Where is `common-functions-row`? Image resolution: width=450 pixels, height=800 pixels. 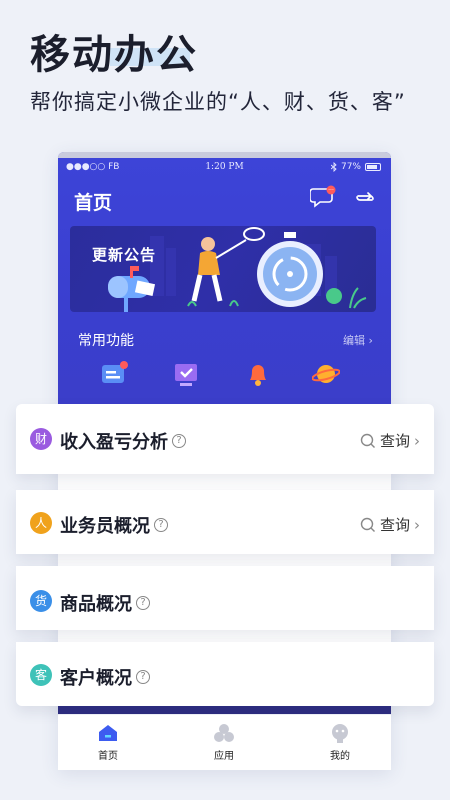
common-functions-row is located at coordinates (224, 377).